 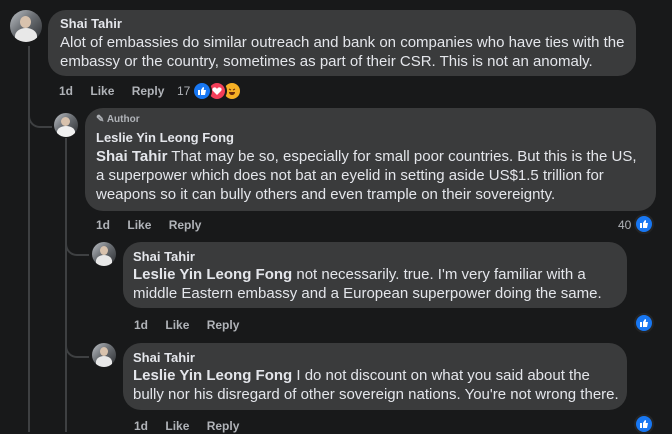 I want to click on comment-author: Leslie Yin Leong Fong, so click(x=165, y=137).